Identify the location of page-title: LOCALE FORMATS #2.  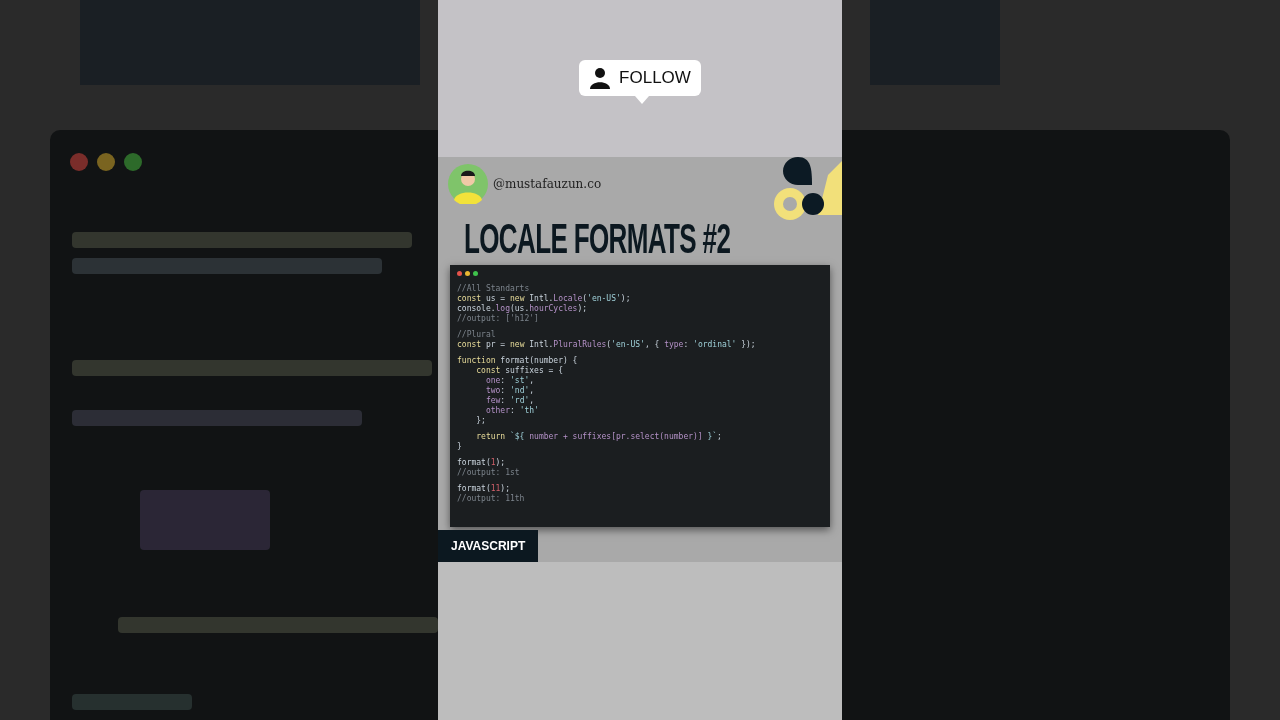
(597, 238).